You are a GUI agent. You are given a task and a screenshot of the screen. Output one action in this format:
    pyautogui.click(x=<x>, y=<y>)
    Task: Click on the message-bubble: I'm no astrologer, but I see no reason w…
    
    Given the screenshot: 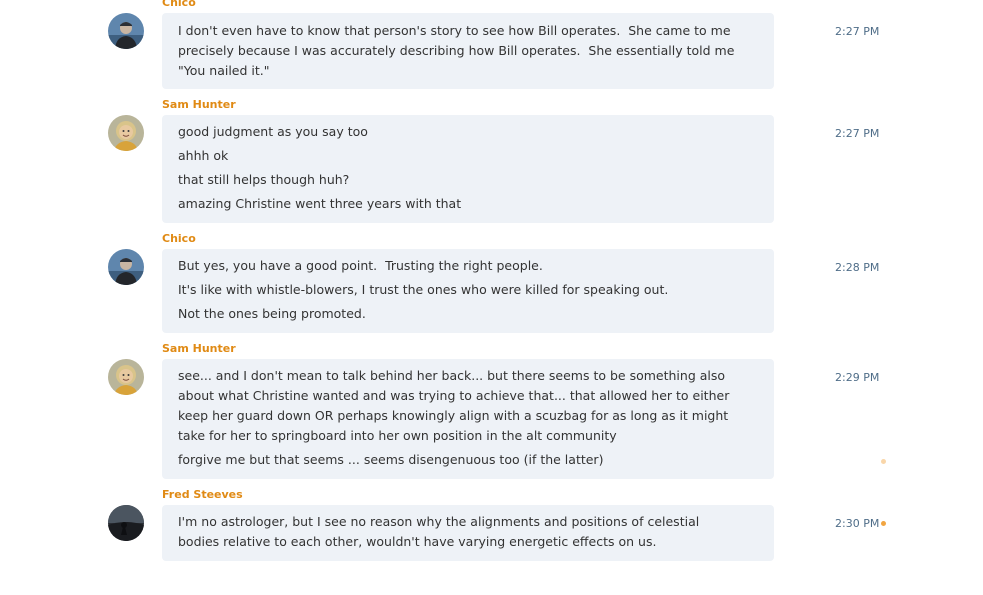 What is the action you would take?
    pyautogui.click(x=468, y=533)
    